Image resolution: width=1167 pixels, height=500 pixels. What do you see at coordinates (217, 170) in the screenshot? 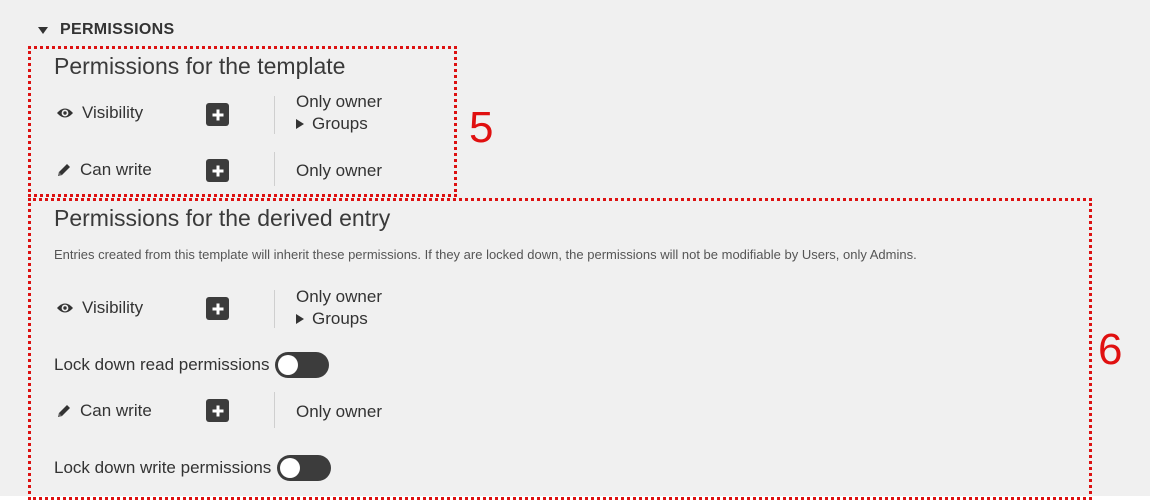
I see `add-write-permission-button` at bounding box center [217, 170].